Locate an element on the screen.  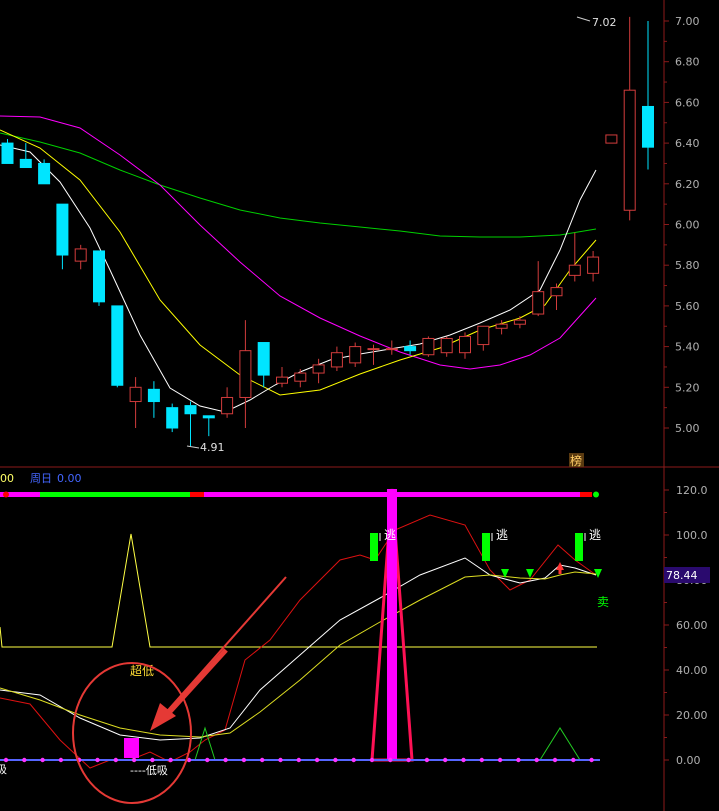
sell-label: 卖 is located at coordinates (603, 602).